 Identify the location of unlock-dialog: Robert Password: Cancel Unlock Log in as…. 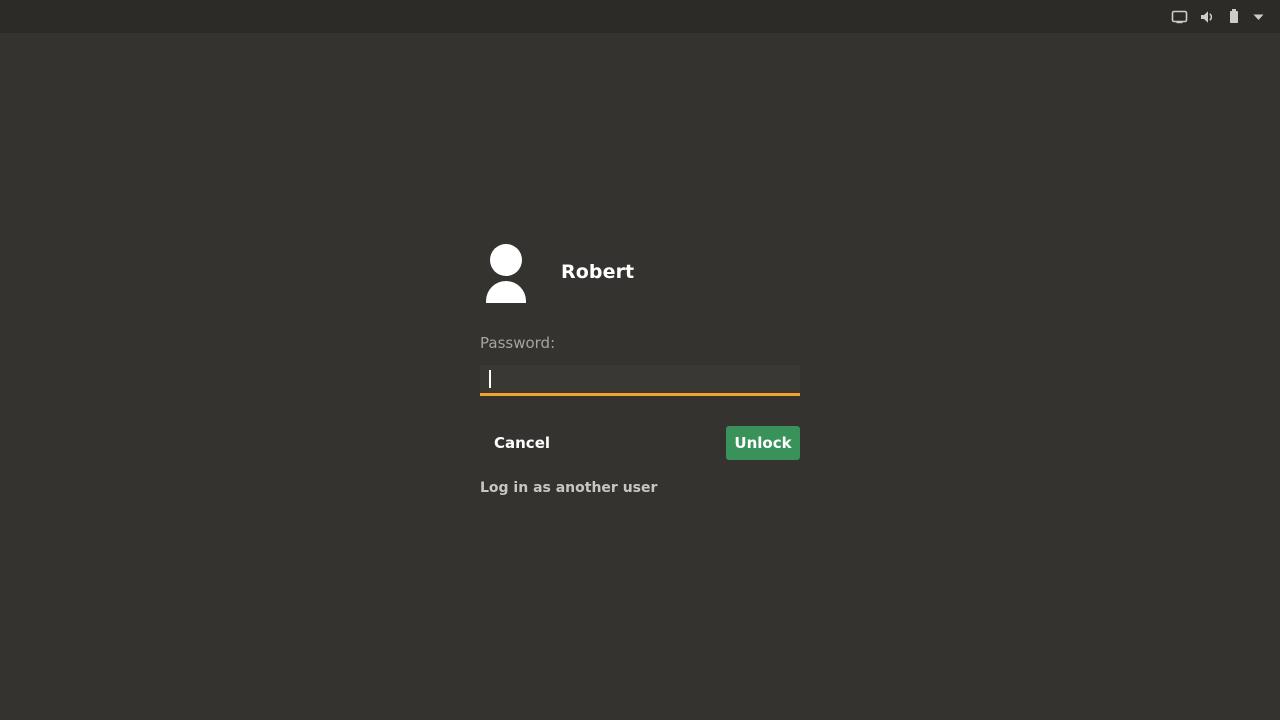
(640, 368).